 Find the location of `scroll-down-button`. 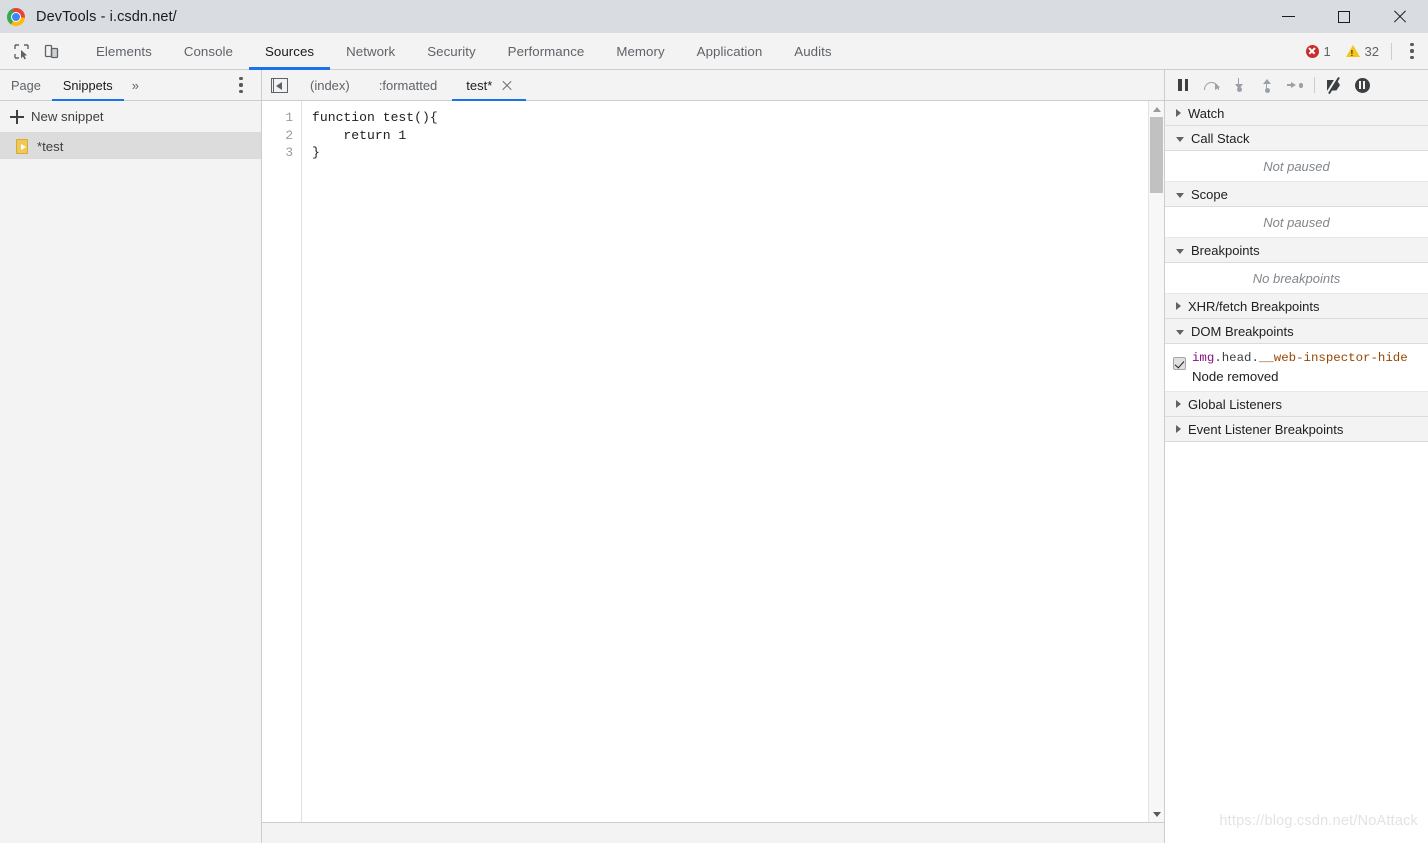

scroll-down-button is located at coordinates (1157, 814).